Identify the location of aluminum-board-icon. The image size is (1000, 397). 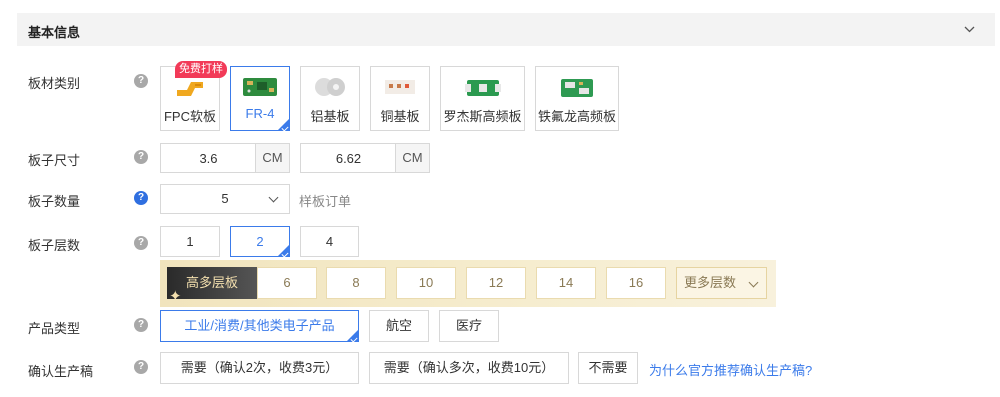
(330, 87).